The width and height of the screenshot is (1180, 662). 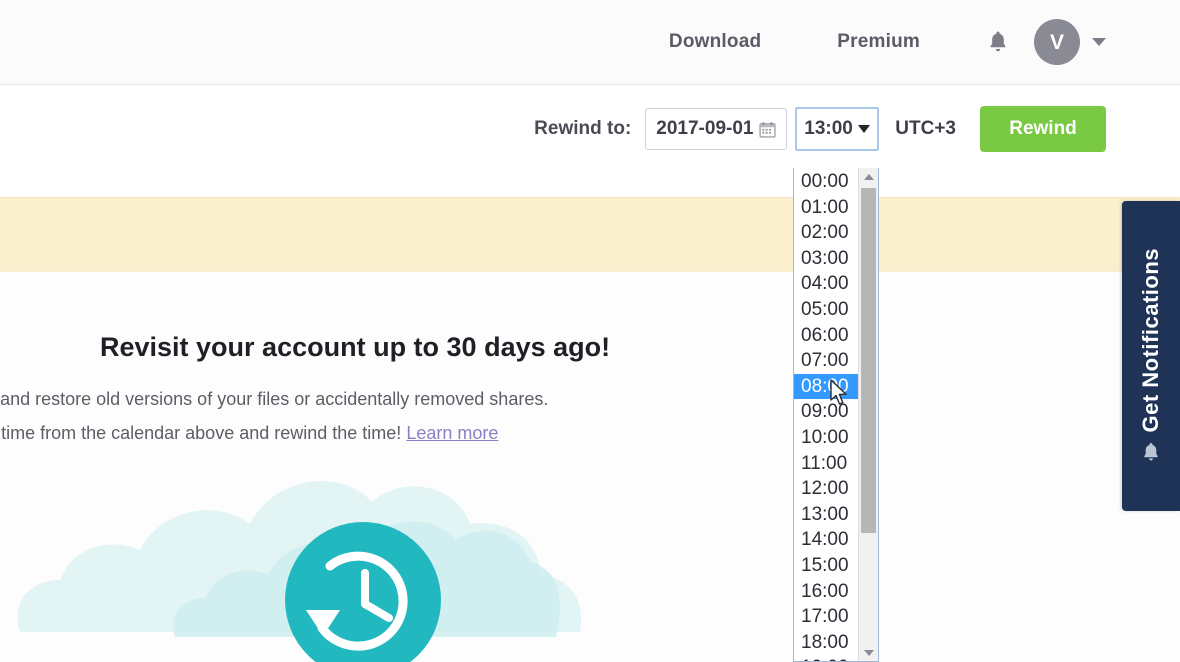 I want to click on user-menu: V, so click(x=1071, y=42).